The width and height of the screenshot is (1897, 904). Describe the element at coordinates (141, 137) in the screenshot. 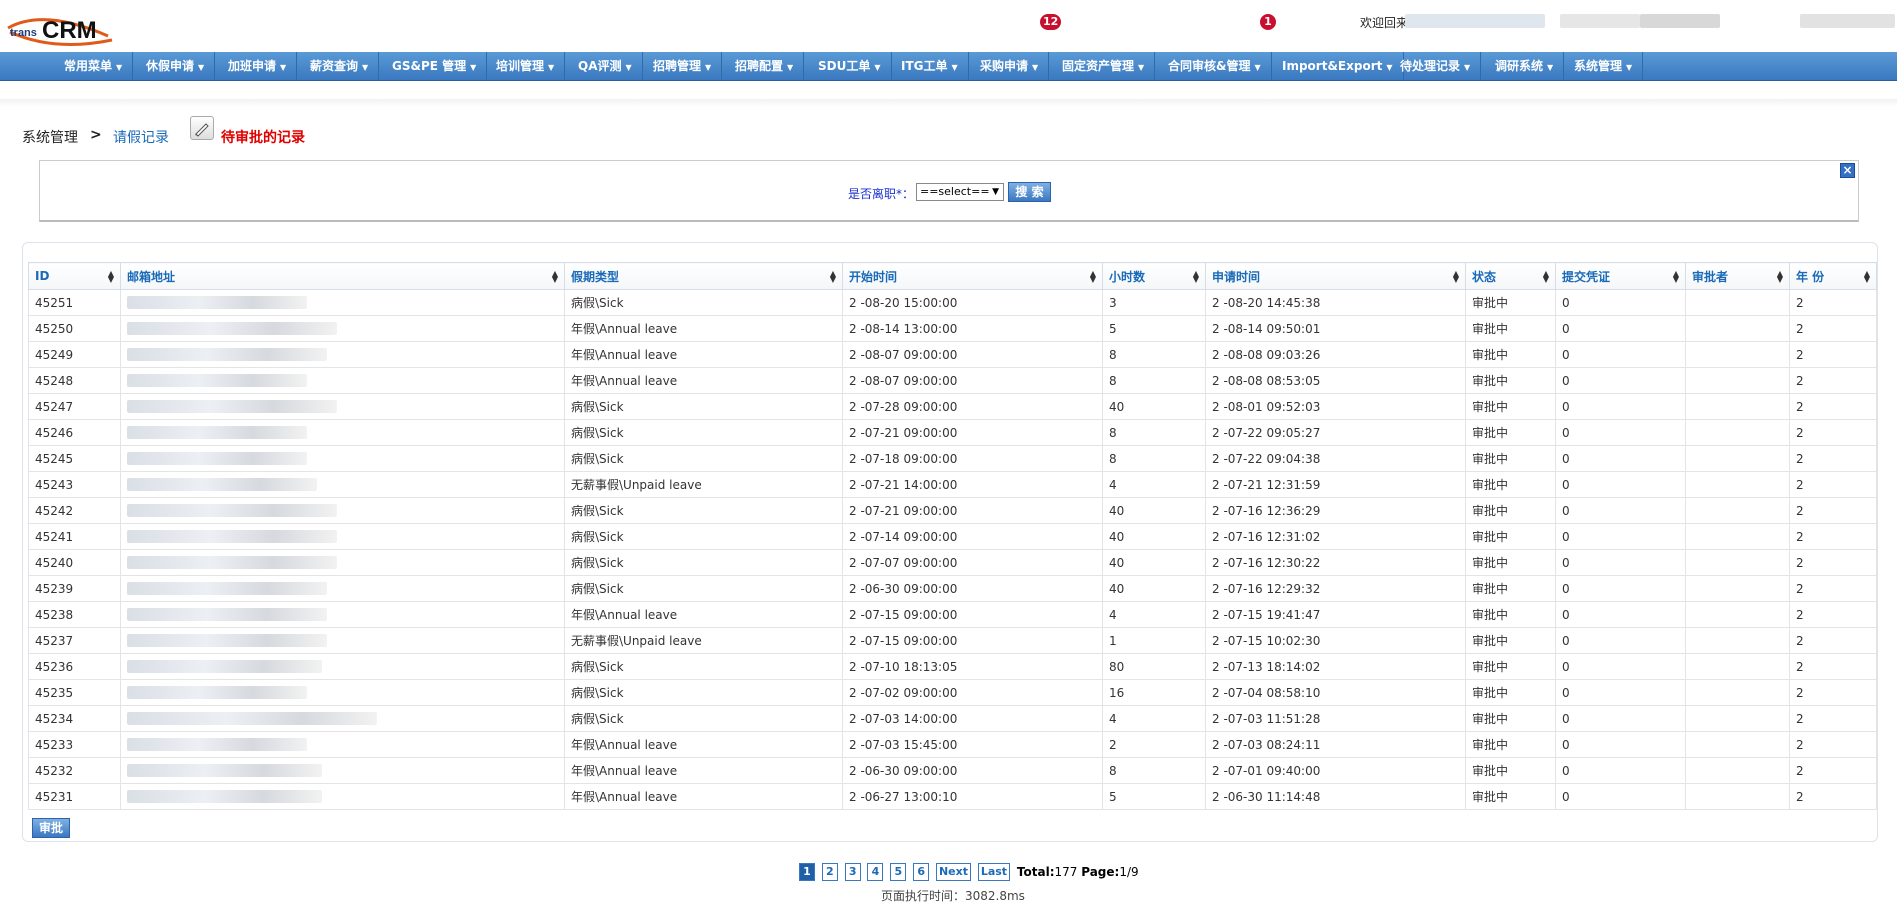

I see `breadcrumb-leave-records: 请假记录` at that location.